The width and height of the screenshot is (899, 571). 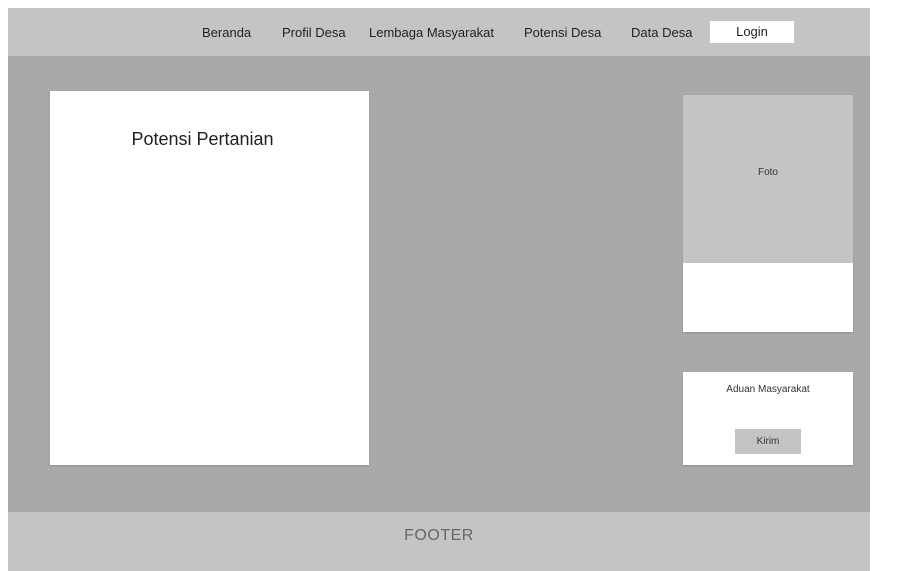 What do you see at coordinates (767, 172) in the screenshot?
I see `photo-label: Foto` at bounding box center [767, 172].